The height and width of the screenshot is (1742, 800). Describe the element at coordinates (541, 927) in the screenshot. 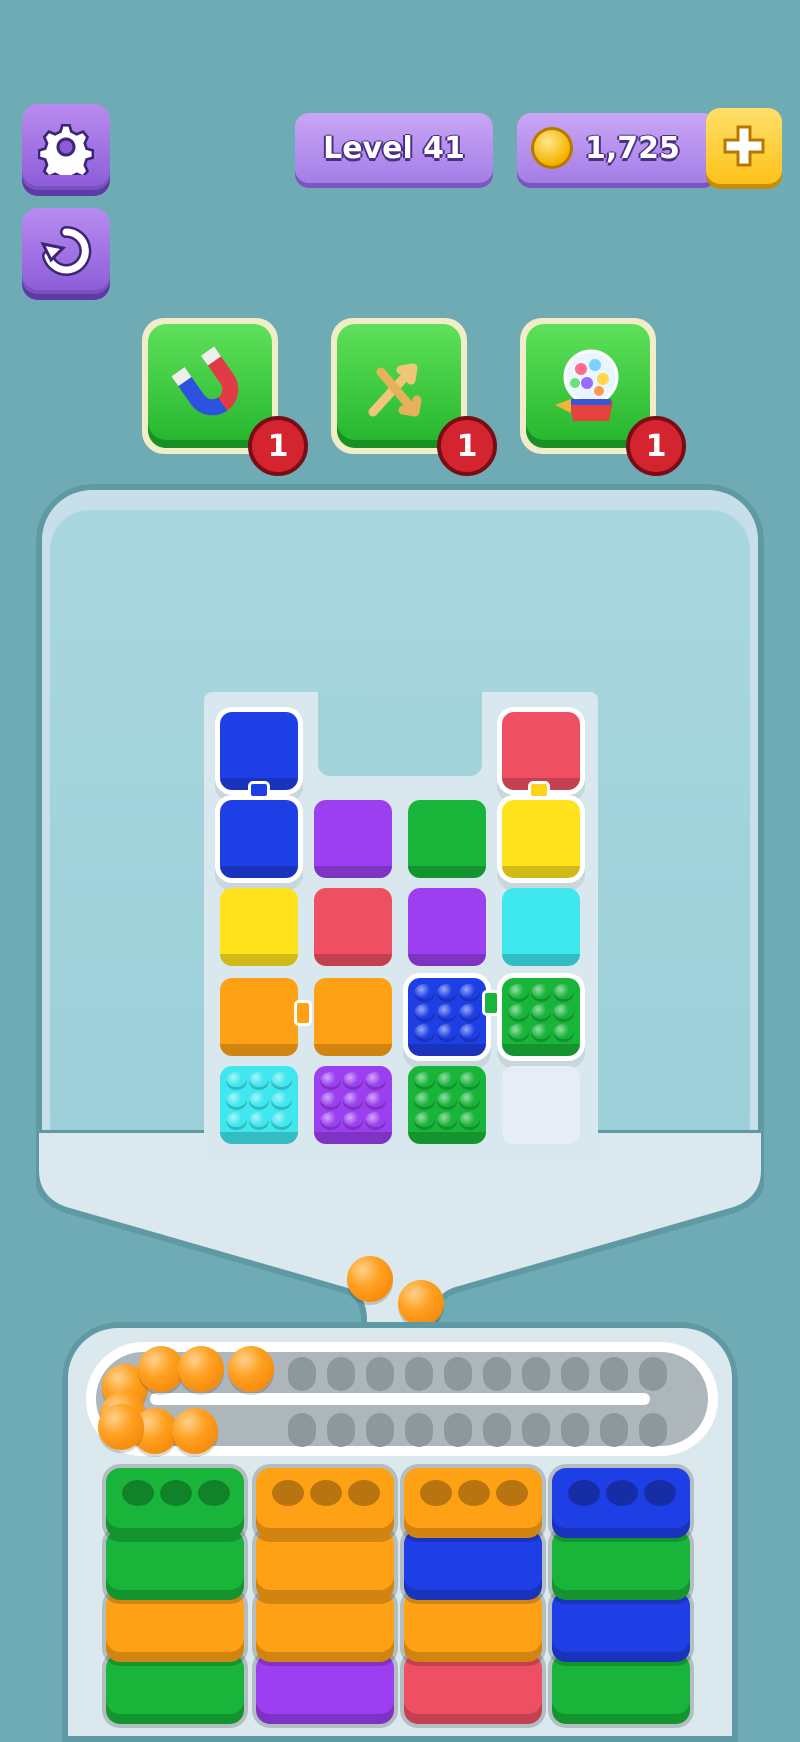

I see `tile-cyan` at that location.